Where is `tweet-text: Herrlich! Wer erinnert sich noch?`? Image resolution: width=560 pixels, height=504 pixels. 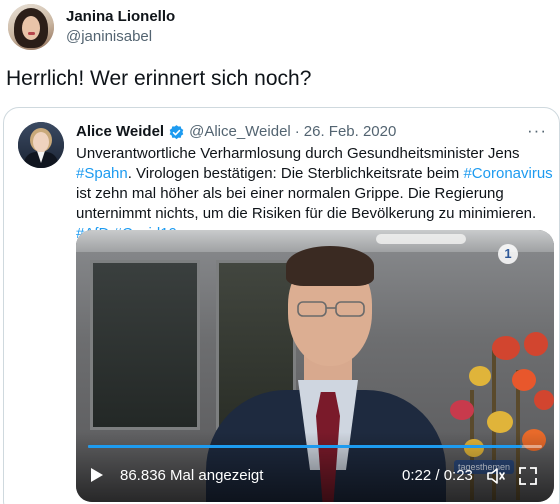
tweet-text: Herrlich! Wer erinnert sich noch? is located at coordinates (159, 78).